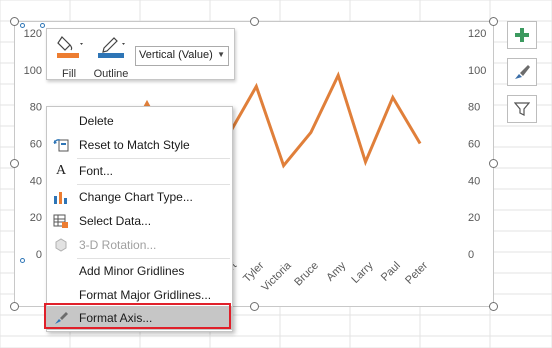 This screenshot has width=552, height=348. What do you see at coordinates (493, 21) in the screenshot?
I see `chart-resize-handle-top-right` at bounding box center [493, 21].